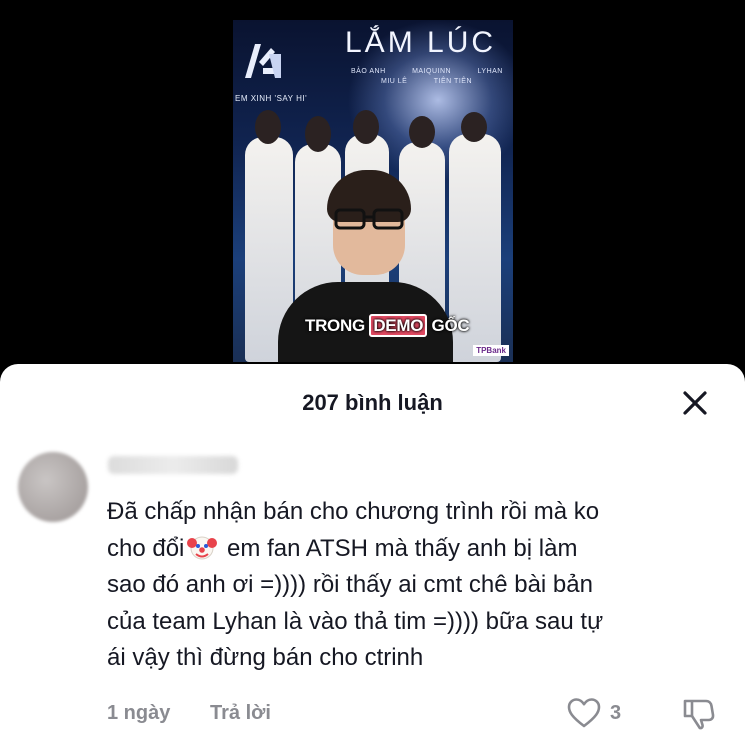  I want to click on clown-face-icon, so click(202, 547).